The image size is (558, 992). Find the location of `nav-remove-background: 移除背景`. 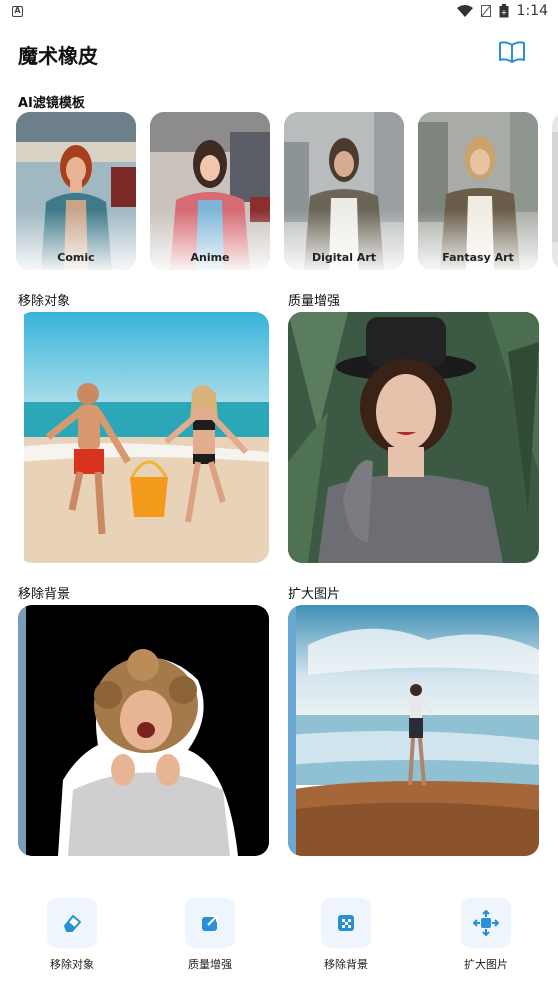

nav-remove-background: 移除背景 is located at coordinates (346, 935).